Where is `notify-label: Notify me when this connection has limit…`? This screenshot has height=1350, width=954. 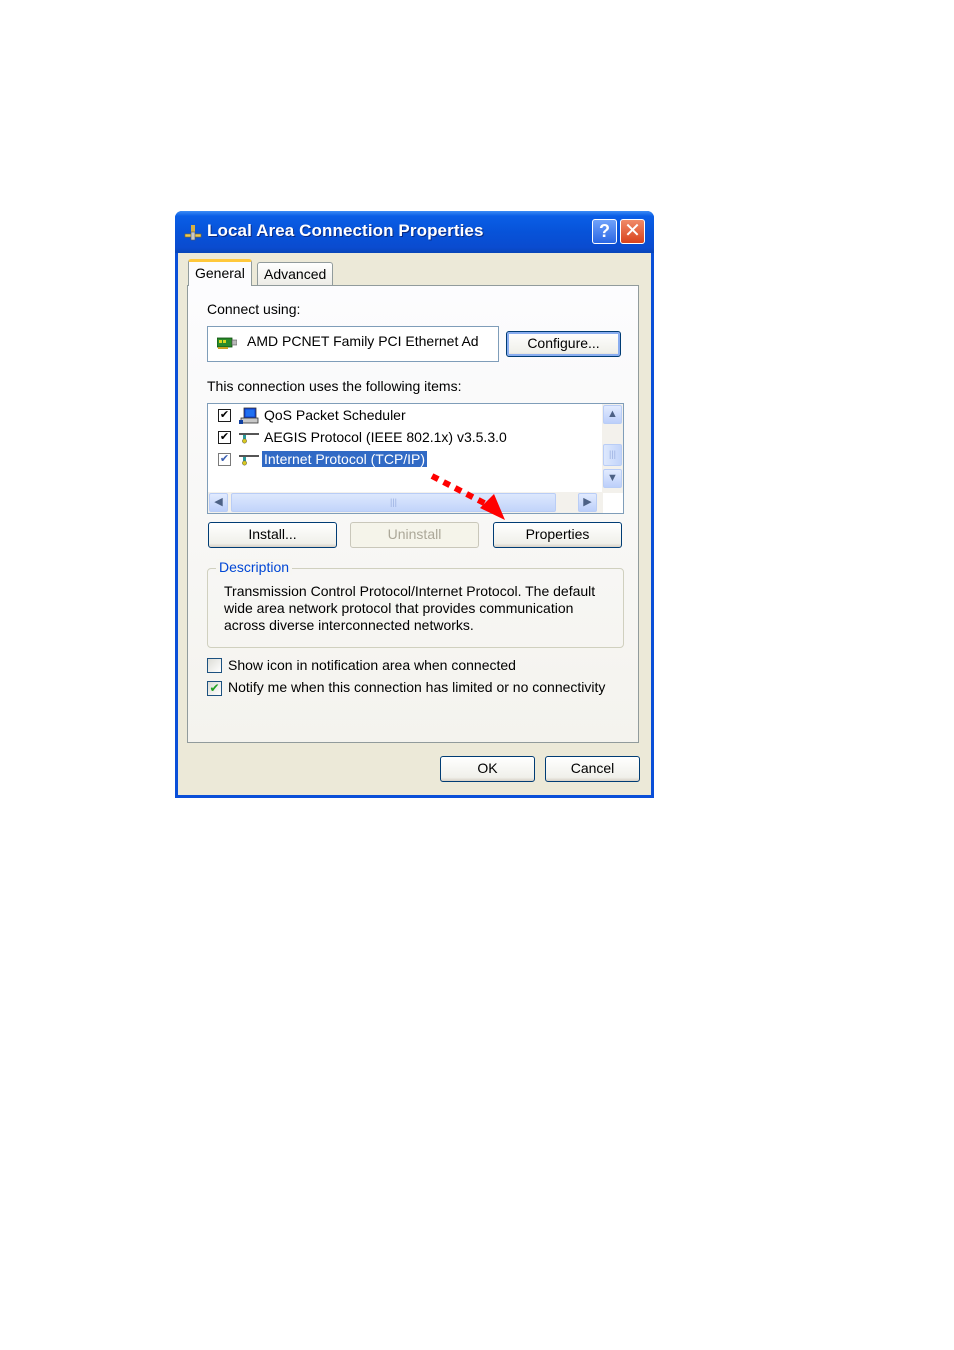
notify-label: Notify me when this connection has limit… is located at coordinates (416, 687).